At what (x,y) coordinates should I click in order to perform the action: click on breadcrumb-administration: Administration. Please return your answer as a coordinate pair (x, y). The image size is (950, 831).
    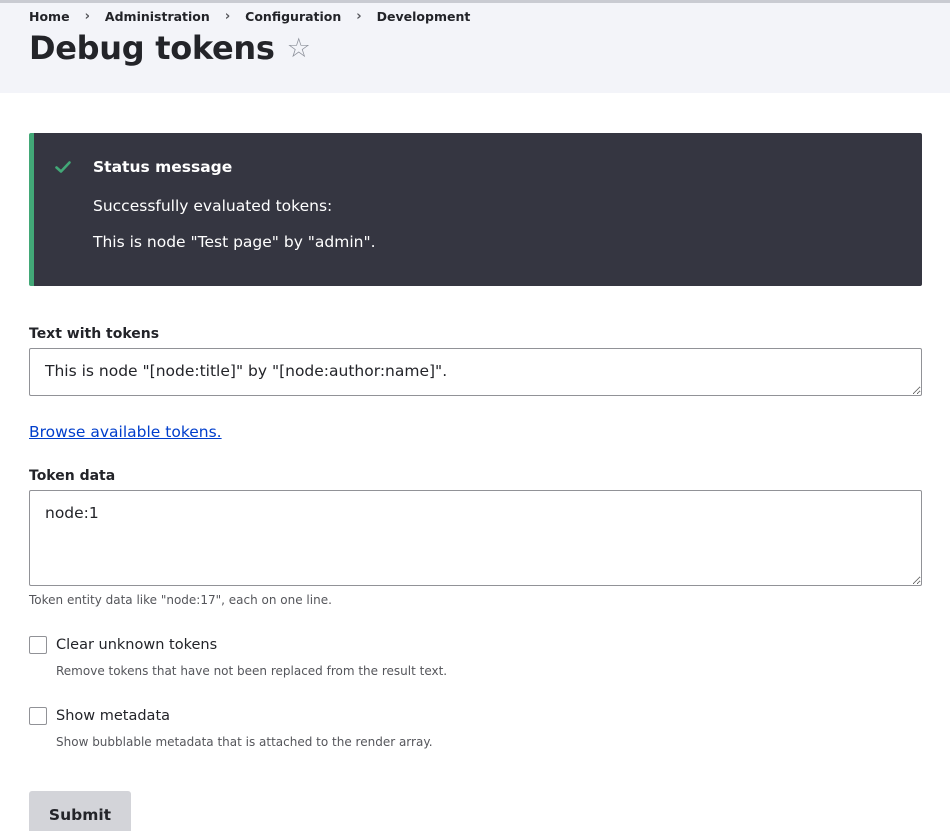
    Looking at the image, I should click on (157, 16).